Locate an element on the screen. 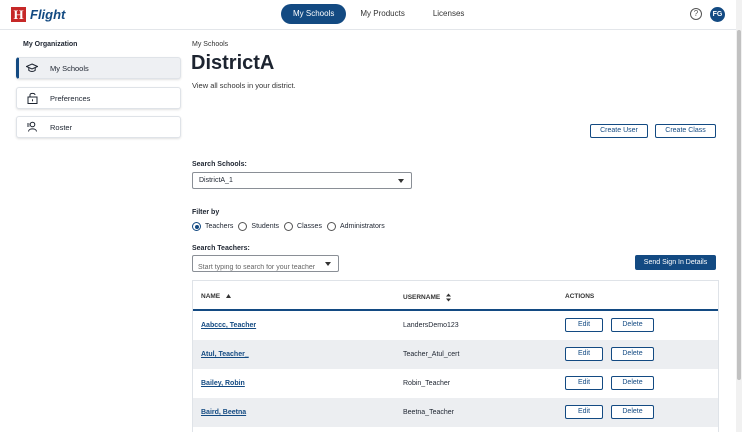 The height and width of the screenshot is (432, 742). column-header-name-label: NAME is located at coordinates (211, 296).